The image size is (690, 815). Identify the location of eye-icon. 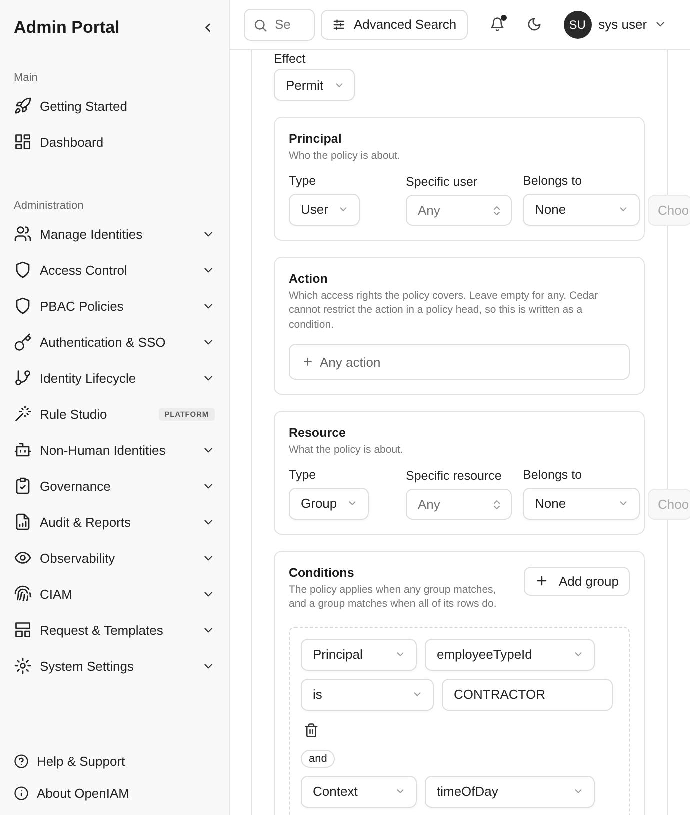
(23, 558).